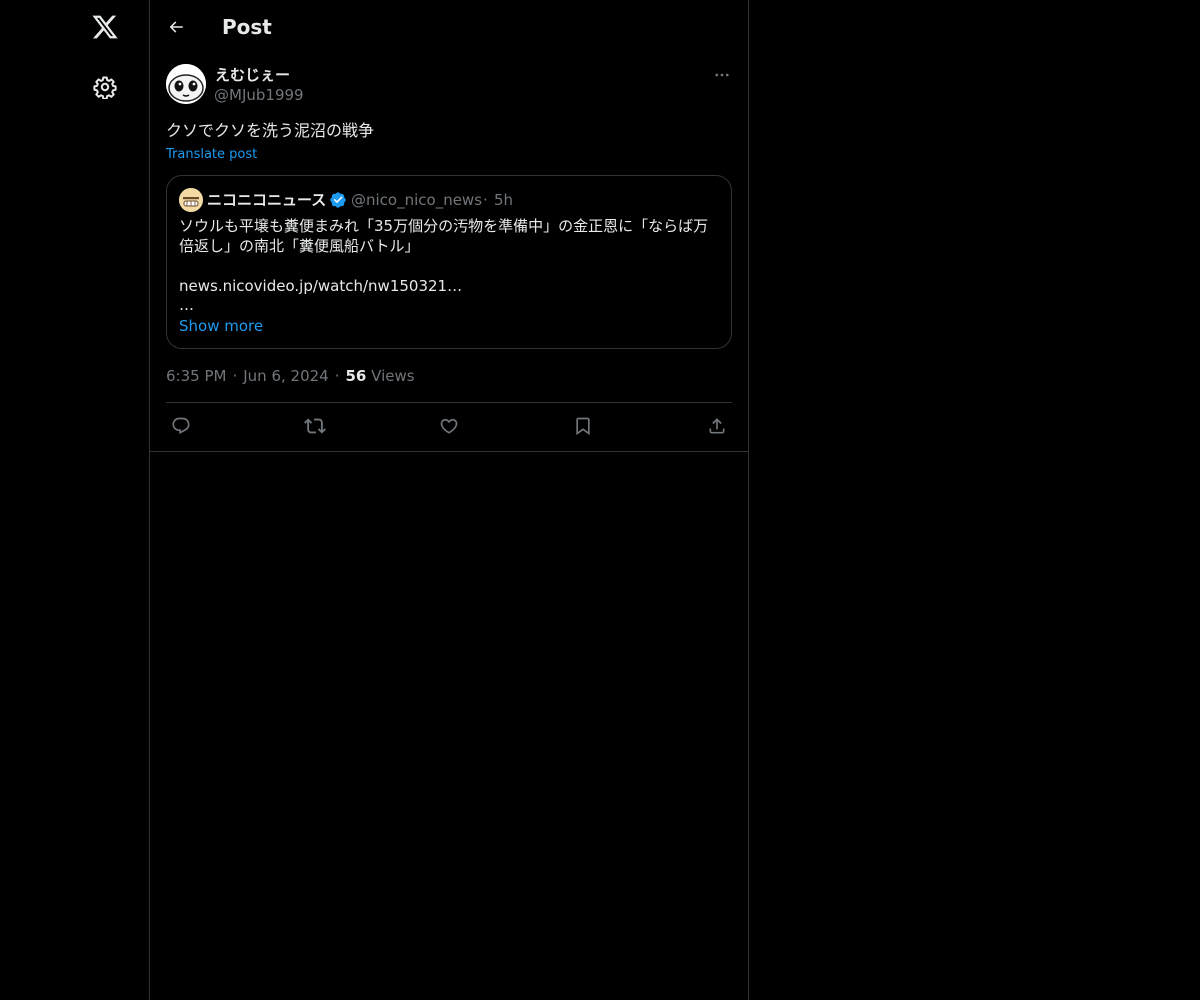  I want to click on more-button, so click(722, 75).